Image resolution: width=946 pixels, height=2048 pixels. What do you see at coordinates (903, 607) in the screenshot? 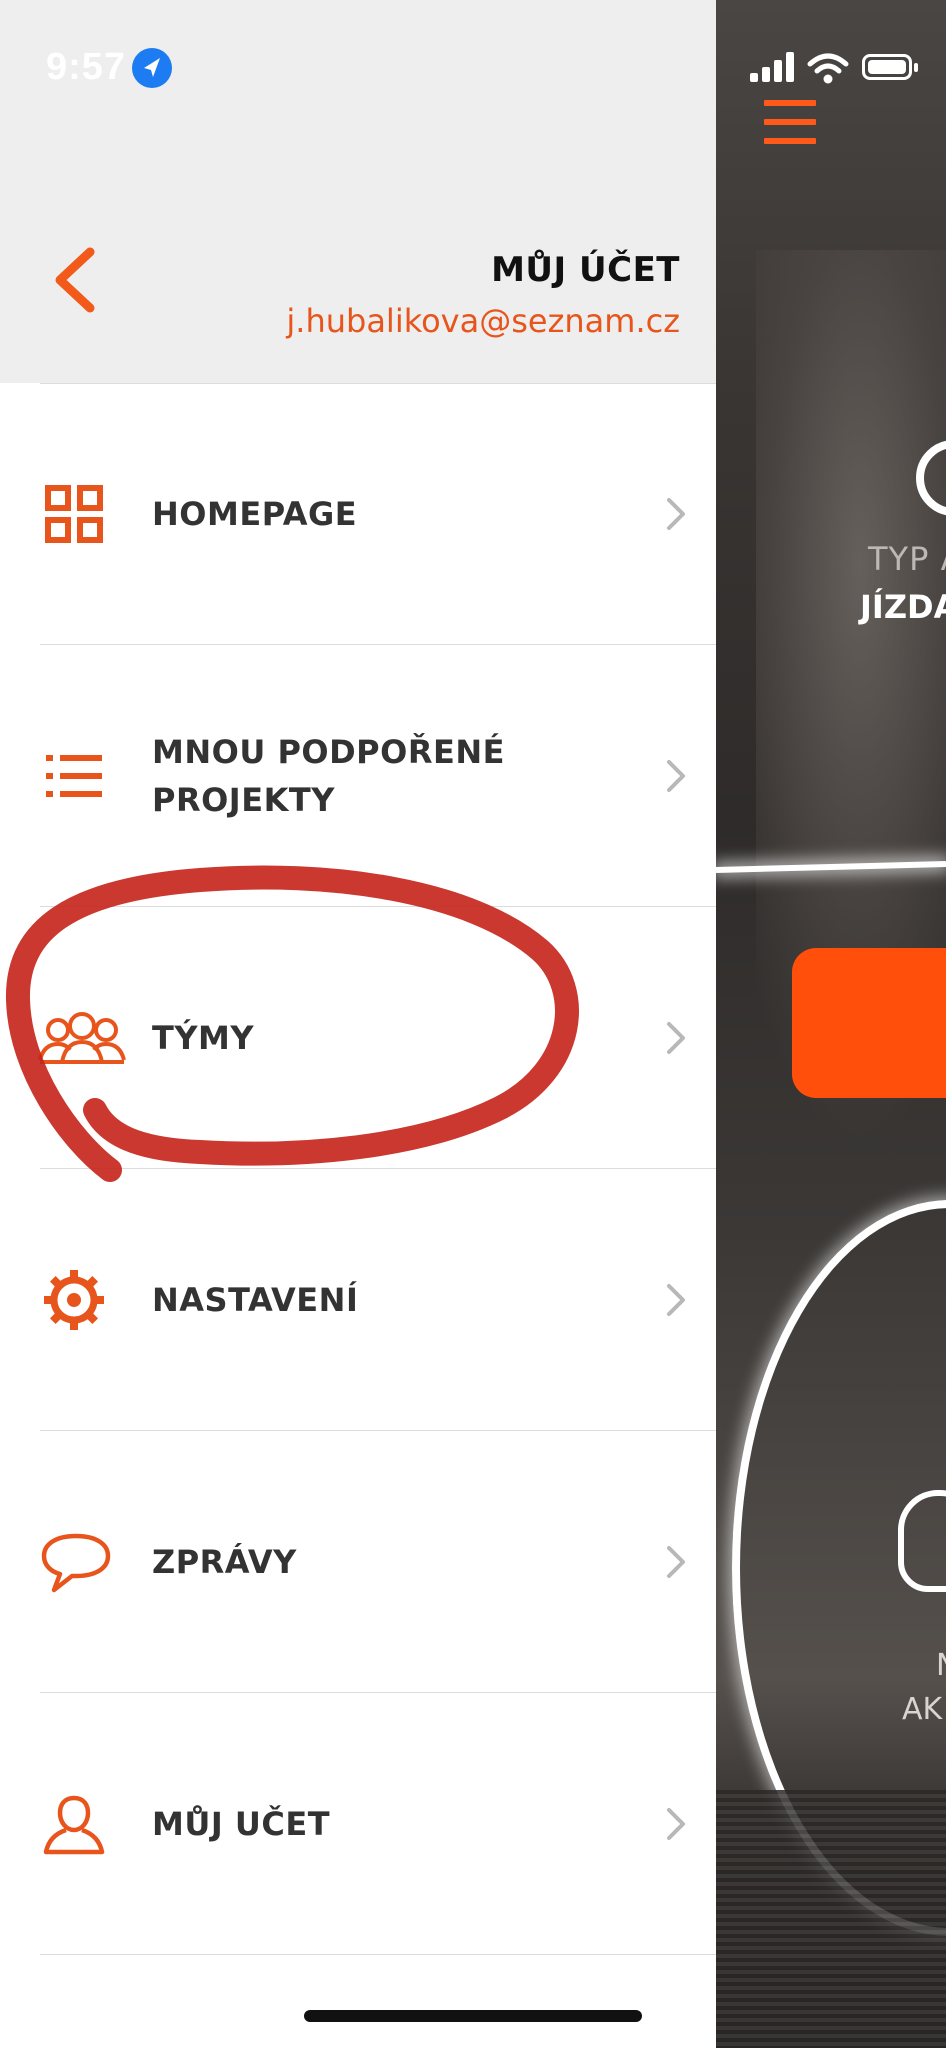
I see `activity-type-value: JÍZDA` at bounding box center [903, 607].